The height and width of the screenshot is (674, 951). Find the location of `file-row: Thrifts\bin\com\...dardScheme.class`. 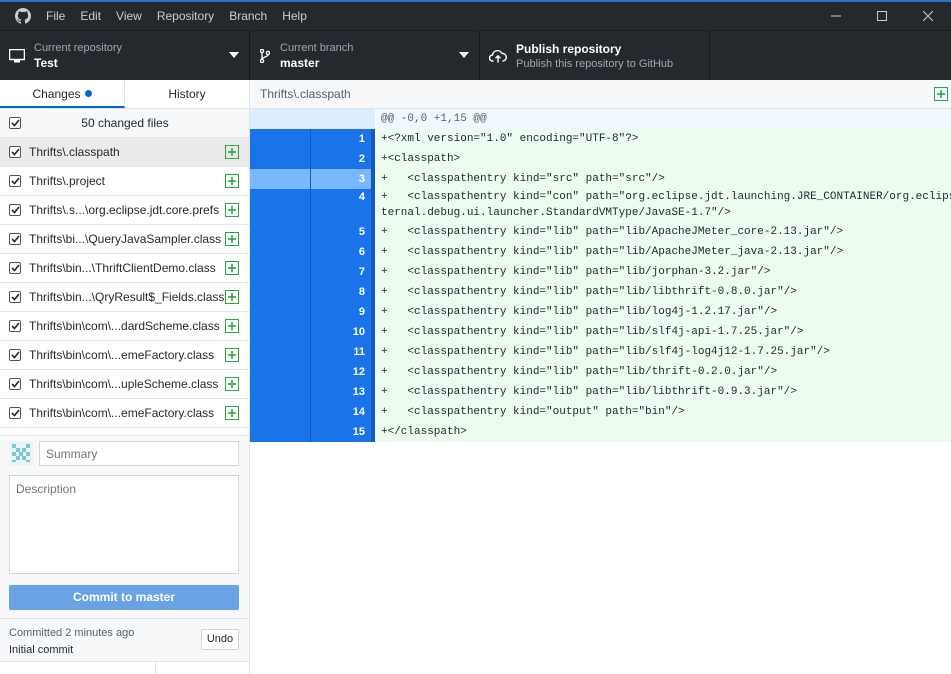

file-row: Thrifts\bin\com\...dardScheme.class is located at coordinates (124, 326).